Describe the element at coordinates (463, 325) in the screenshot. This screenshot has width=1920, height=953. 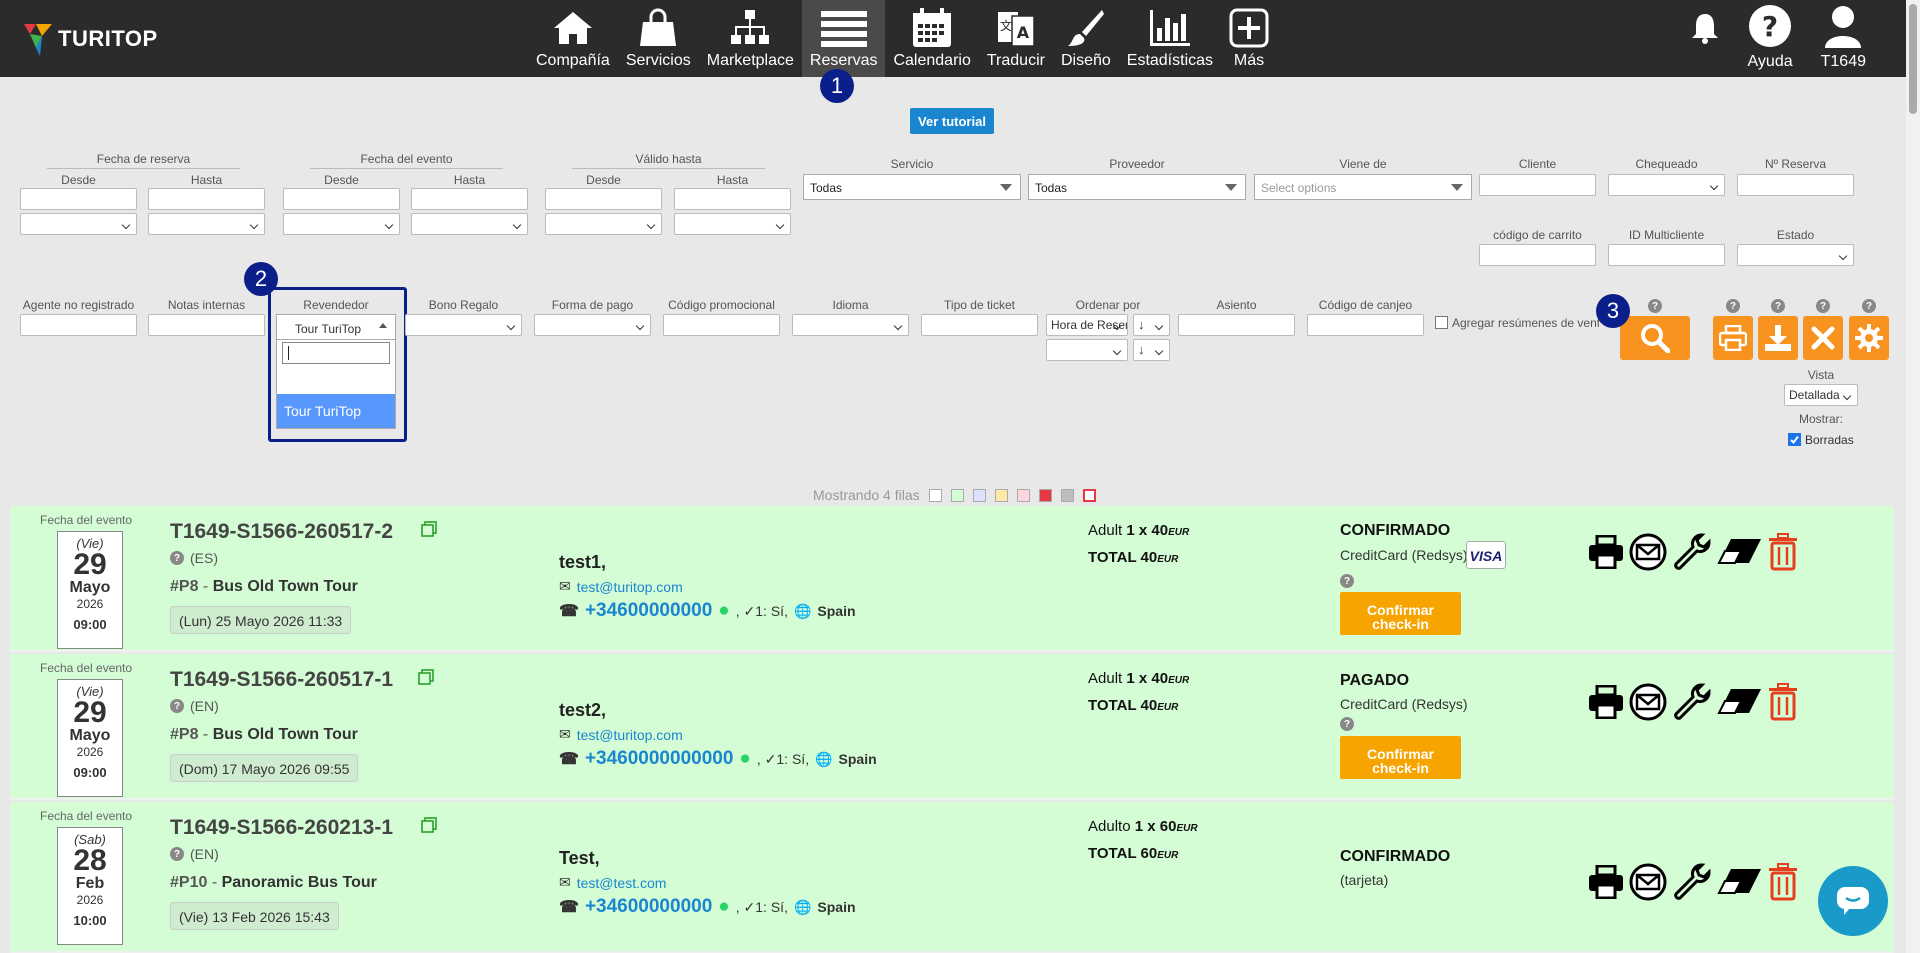
I see `bono-select` at that location.